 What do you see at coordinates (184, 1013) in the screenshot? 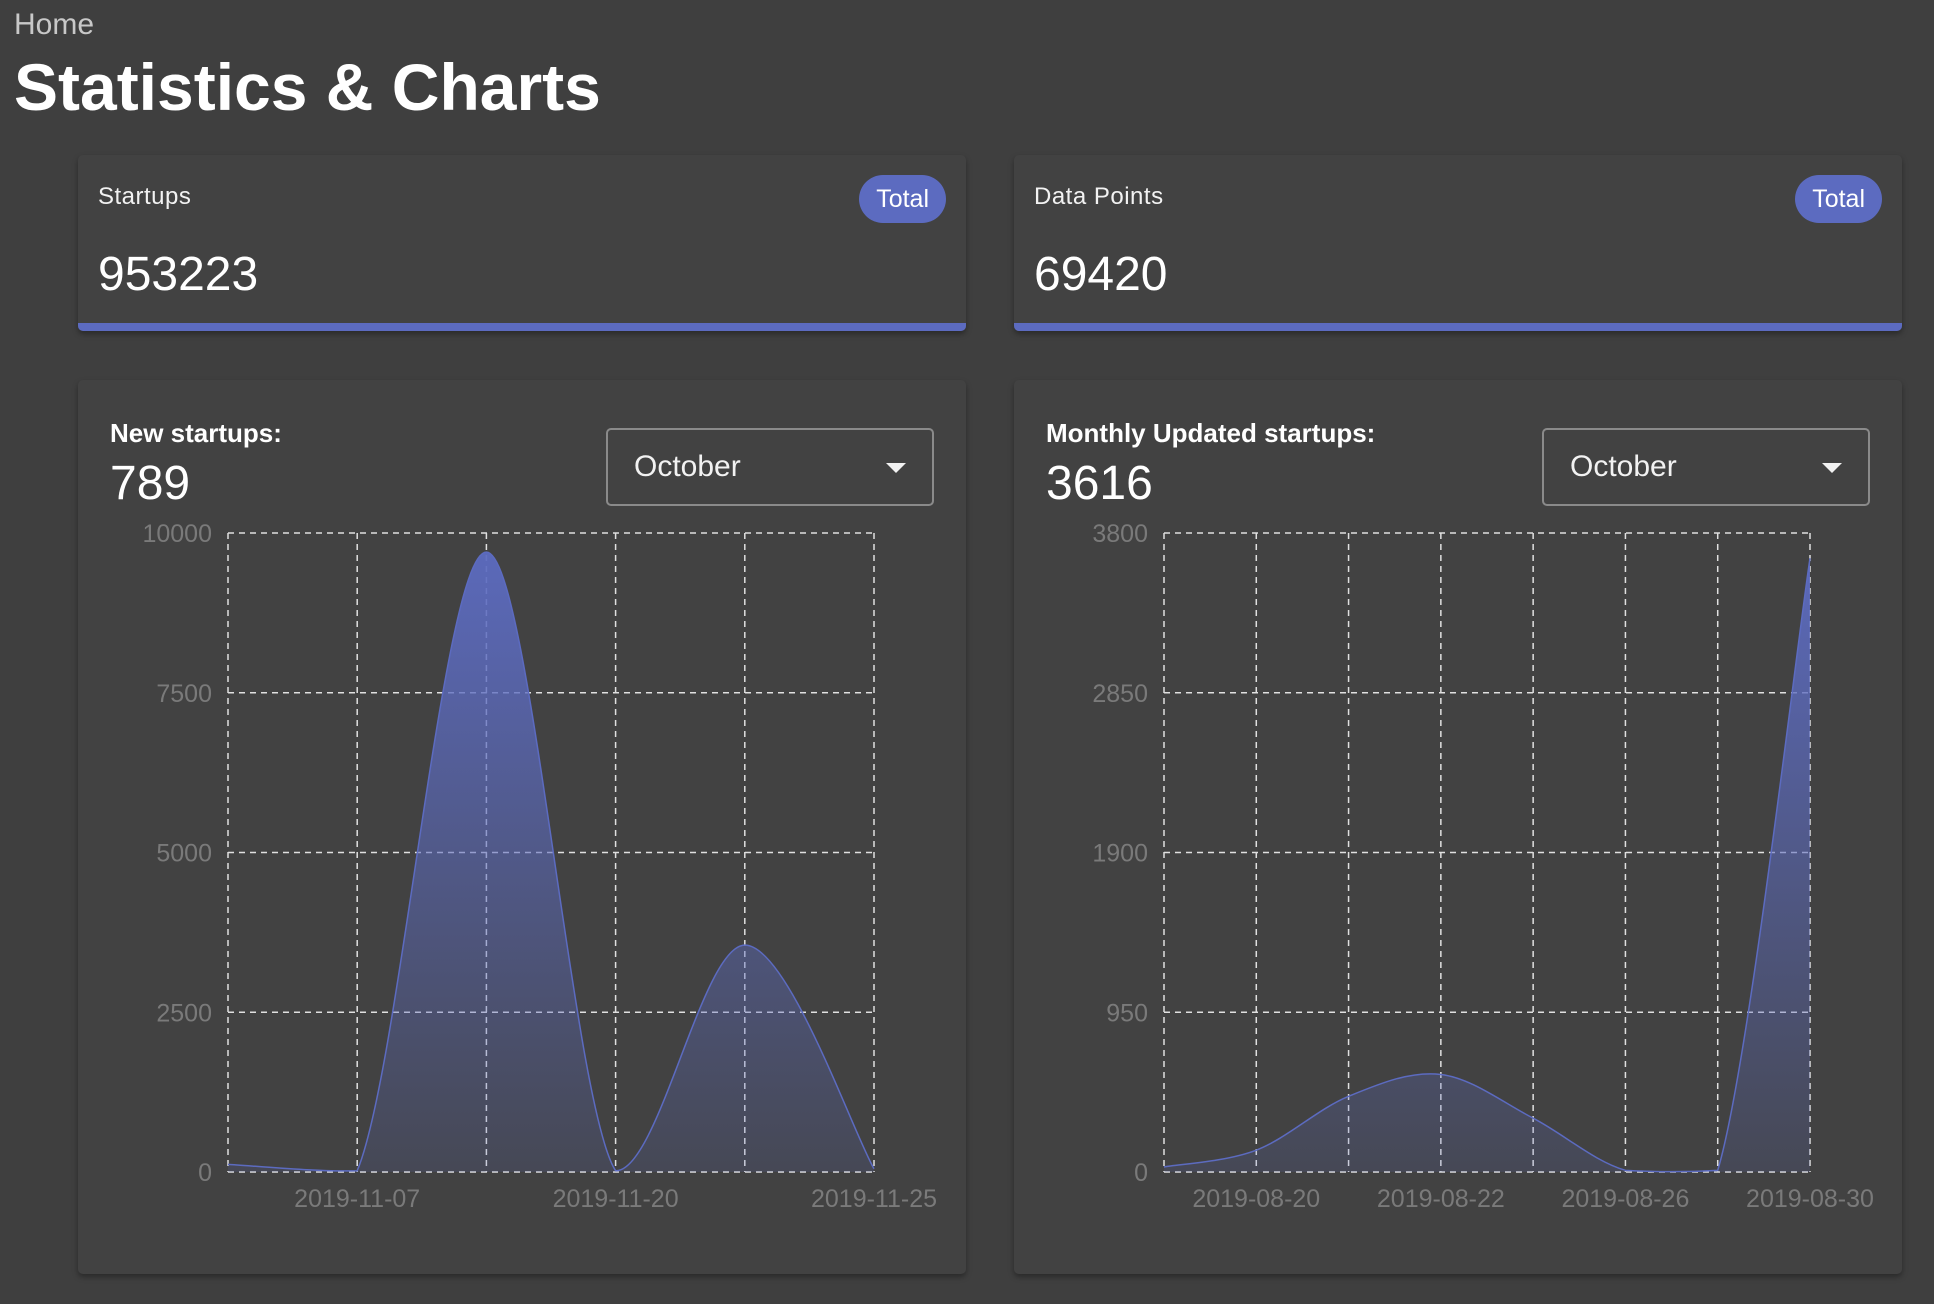
I see `y-tick-label: 2500` at bounding box center [184, 1013].